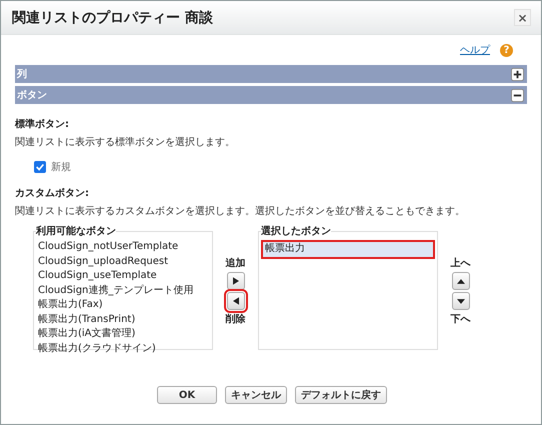 The height and width of the screenshot is (425, 542). I want to click on down-arrow-icon, so click(460, 301).